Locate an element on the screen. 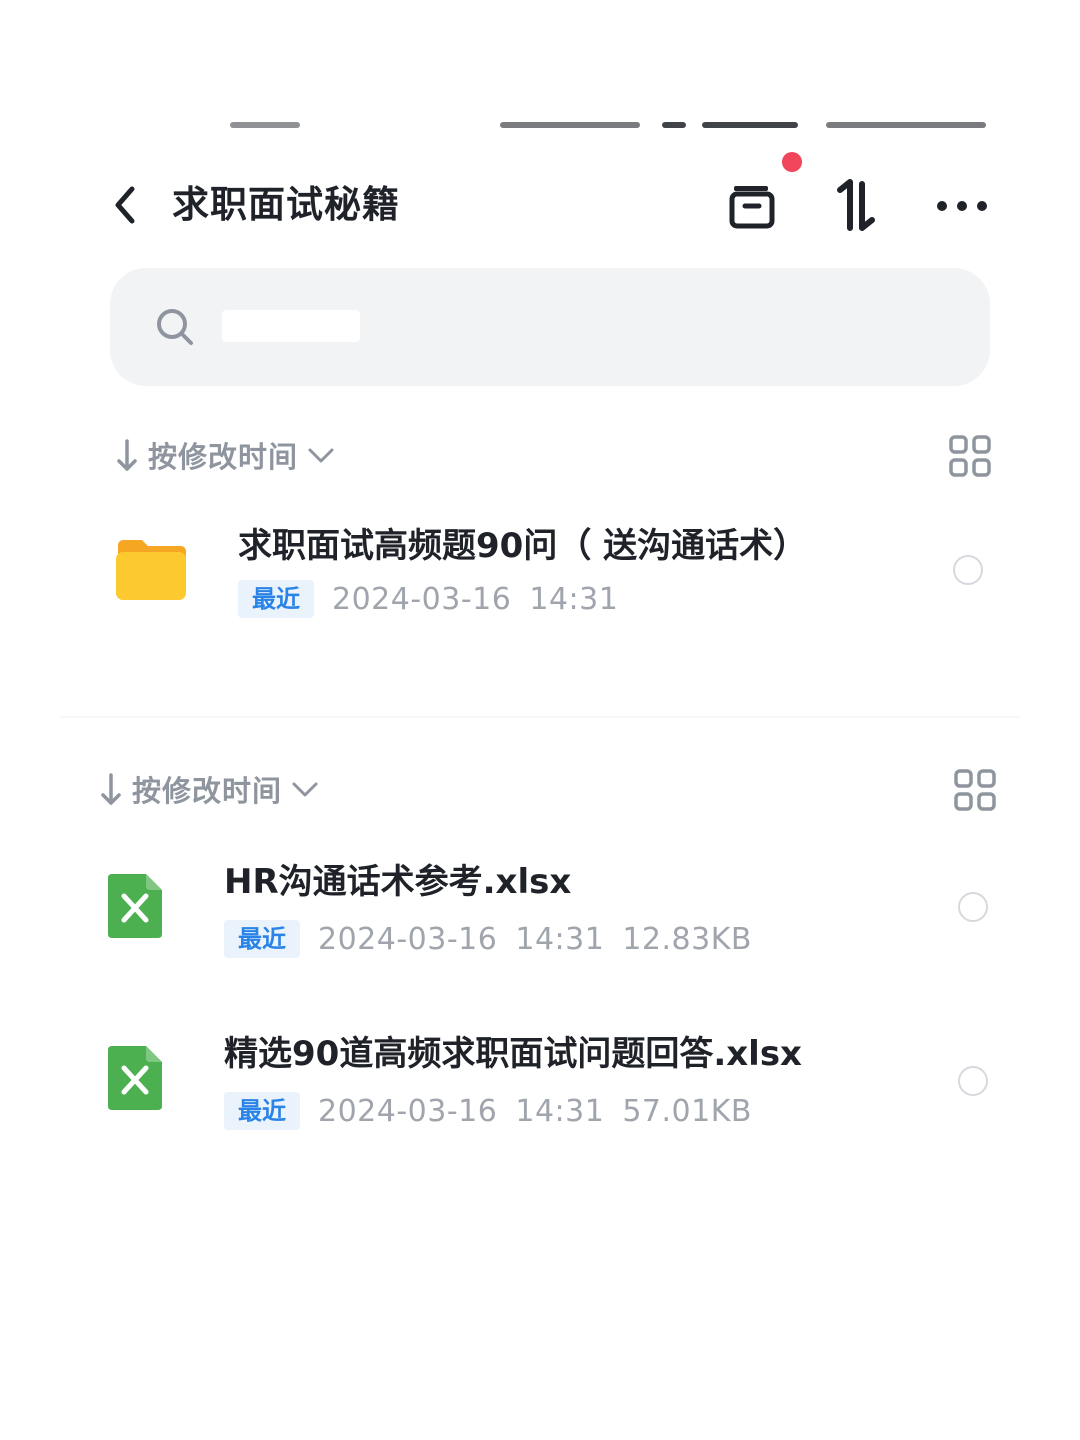 The height and width of the screenshot is (1440, 1080). more-button is located at coordinates (962, 206).